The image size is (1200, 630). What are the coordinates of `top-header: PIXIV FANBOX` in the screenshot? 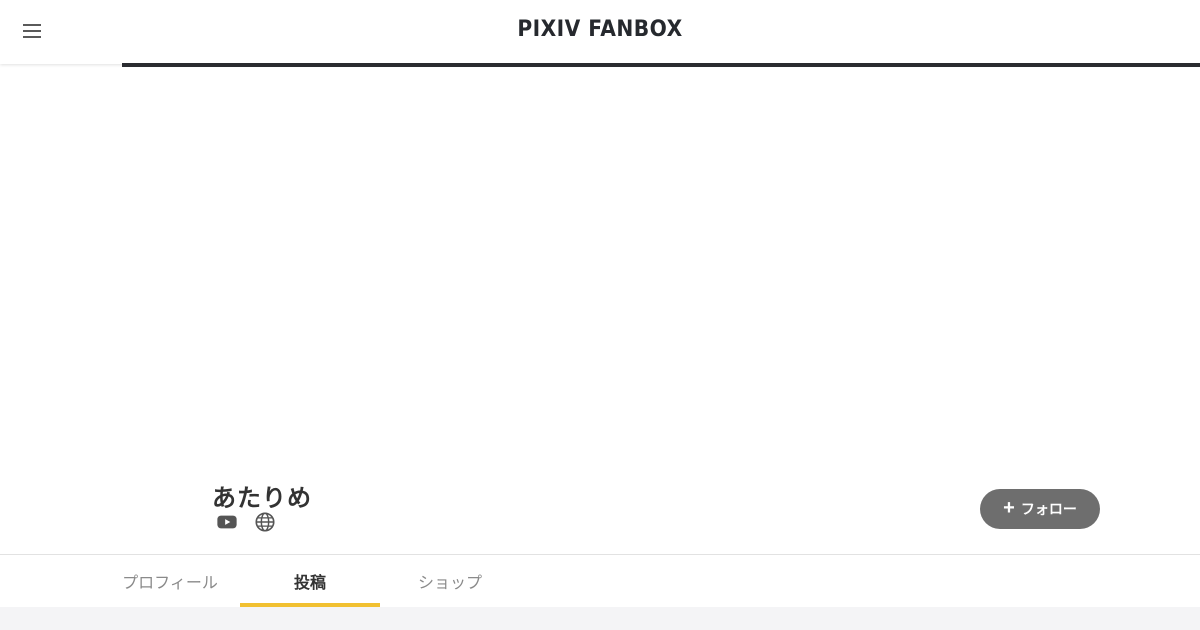 It's located at (600, 32).